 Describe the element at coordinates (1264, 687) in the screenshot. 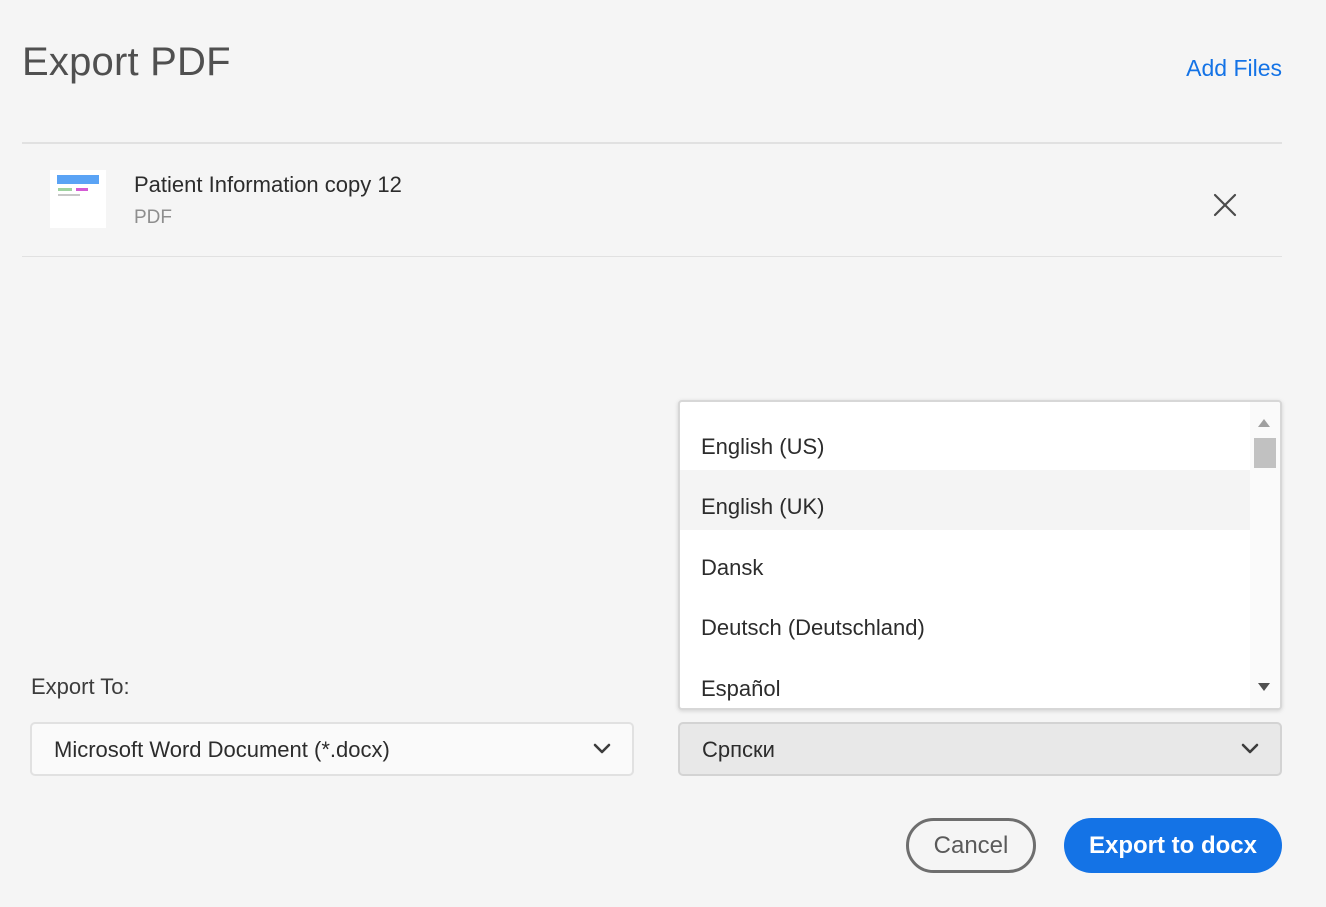

I see `scroll-down-arrow` at that location.